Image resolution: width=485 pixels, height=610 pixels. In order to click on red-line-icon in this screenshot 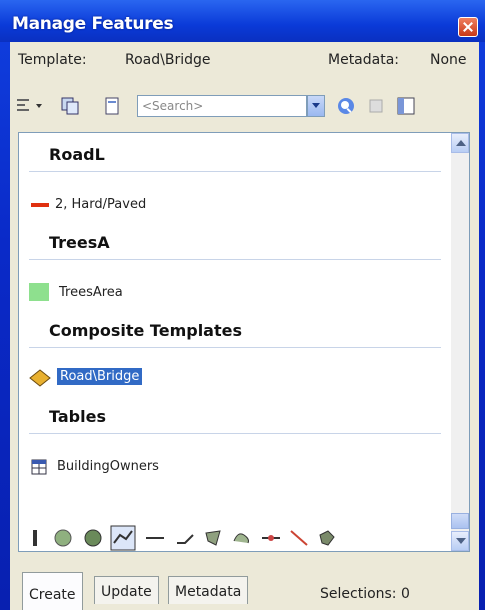, I will do `click(40, 205)`.